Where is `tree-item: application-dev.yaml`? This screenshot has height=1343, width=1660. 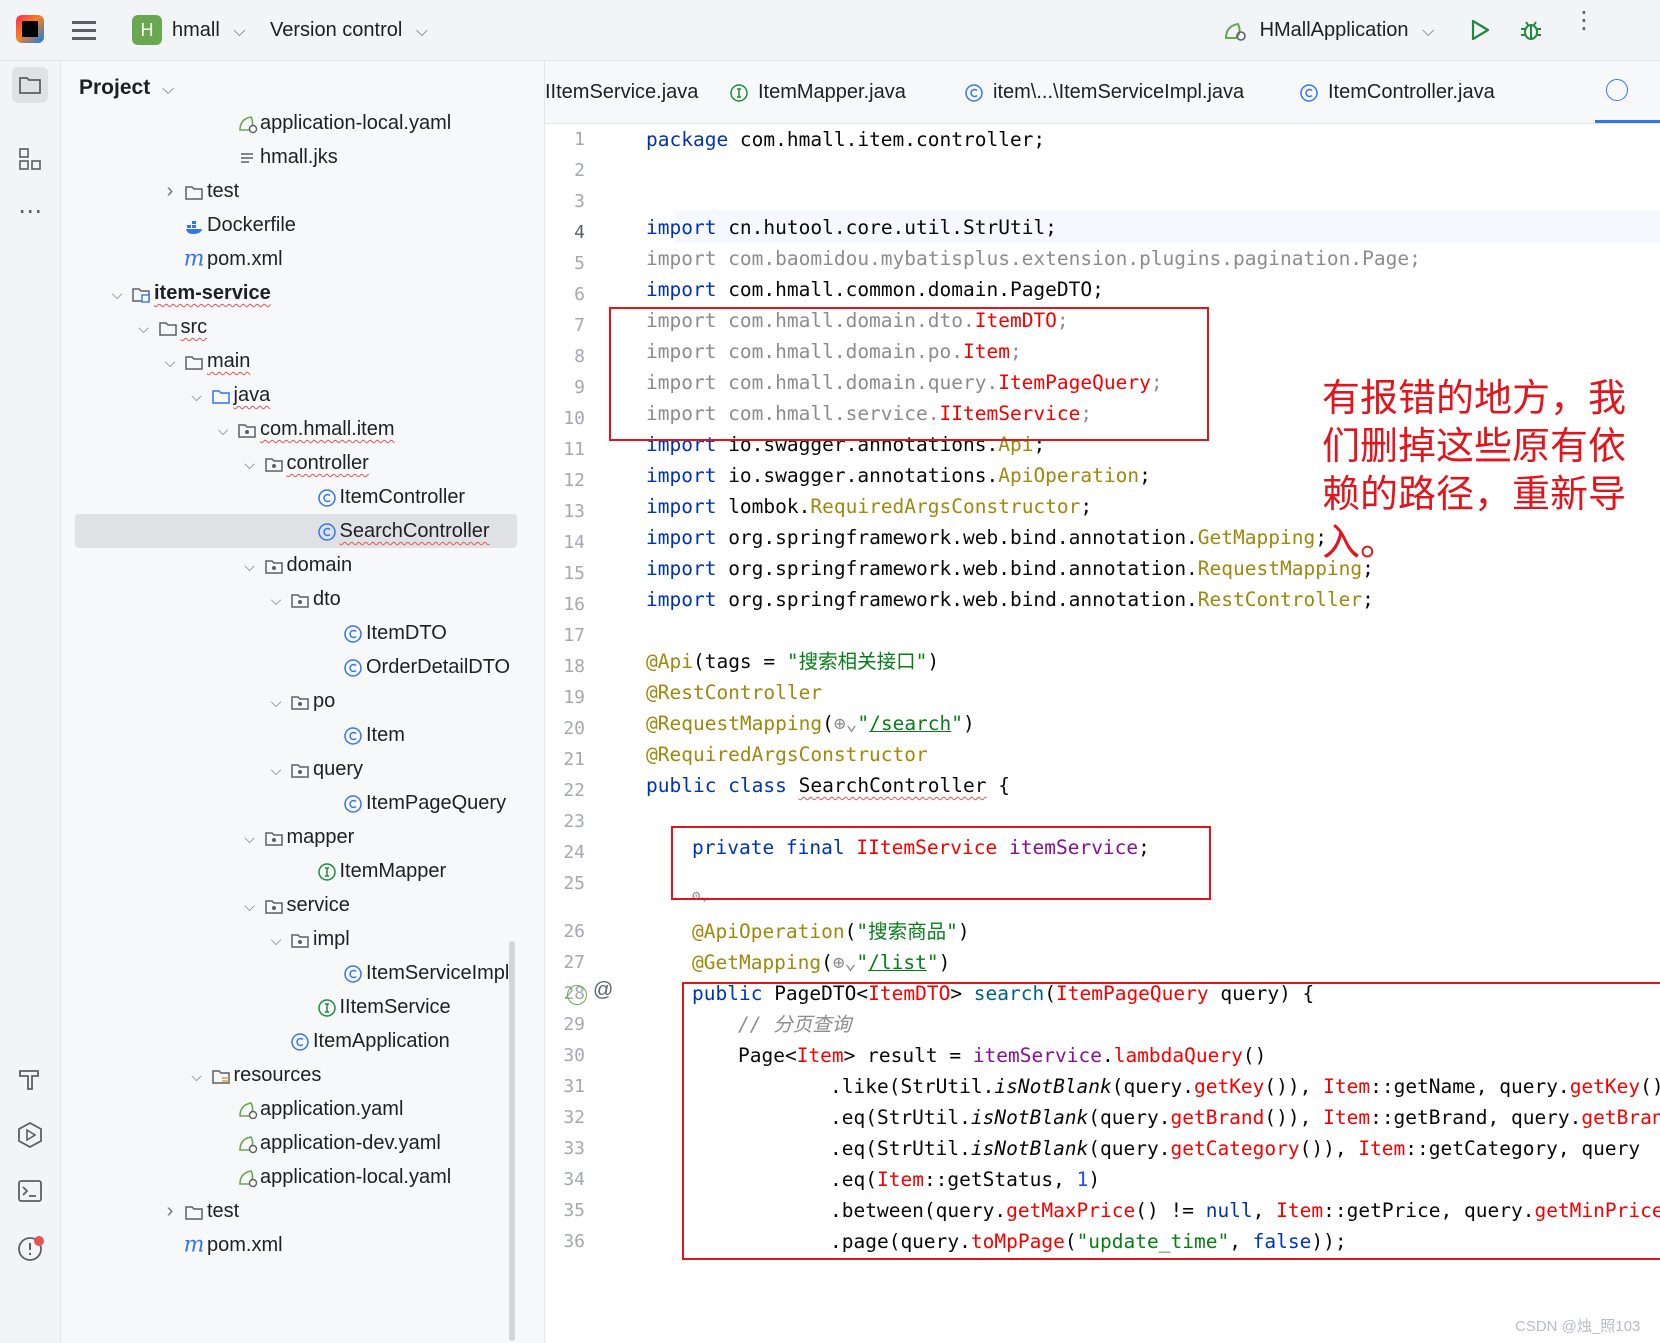
tree-item: application-dev.yaml is located at coordinates (326, 1143).